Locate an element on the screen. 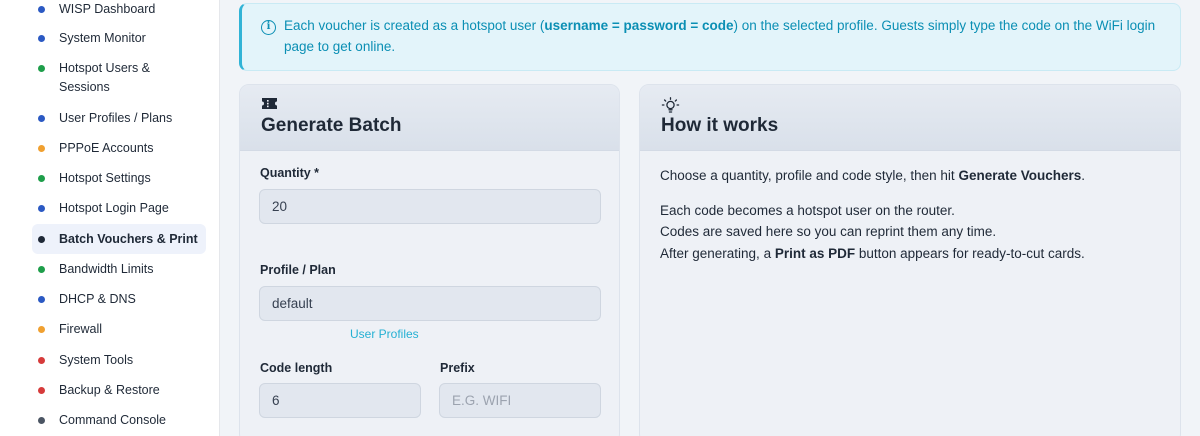 This screenshot has width=1200, height=436. sidebar-item-label: Hotspot Users & Sessions is located at coordinates (105, 77).